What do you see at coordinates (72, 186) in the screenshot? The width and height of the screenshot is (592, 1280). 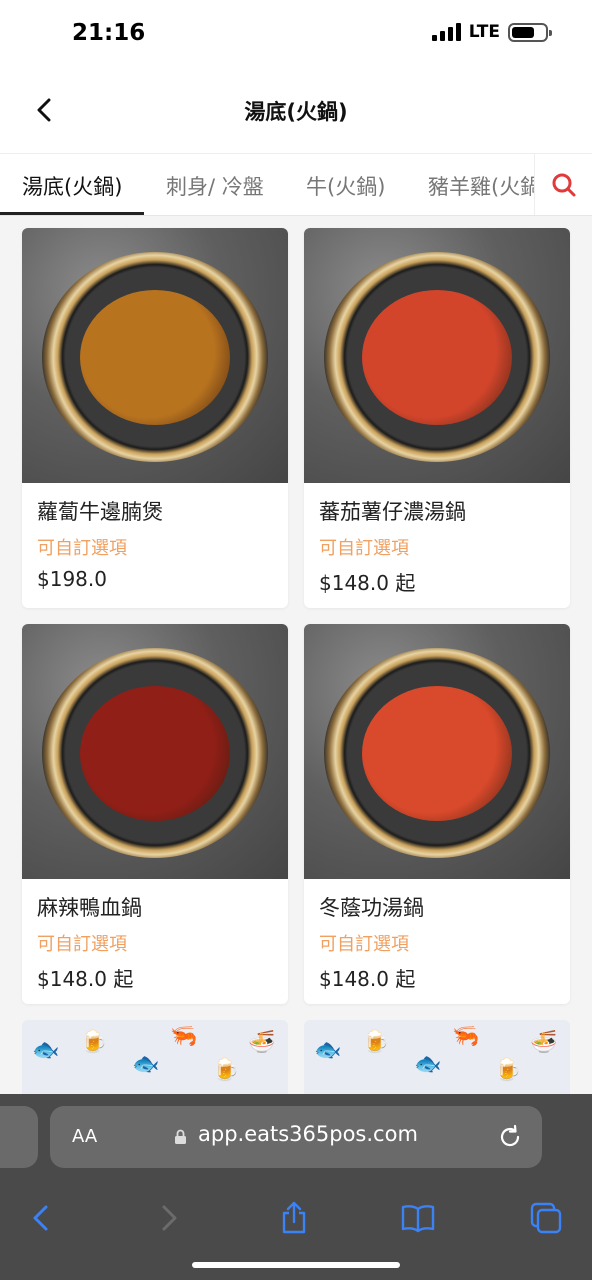 I see `tab-soup-base: 湯底(火鍋)` at bounding box center [72, 186].